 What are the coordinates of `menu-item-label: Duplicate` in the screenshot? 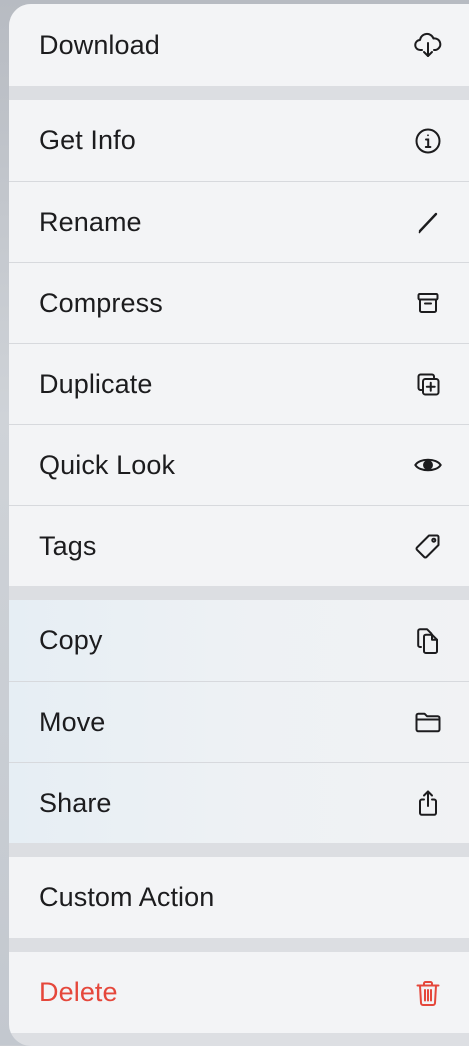 It's located at (96, 383).